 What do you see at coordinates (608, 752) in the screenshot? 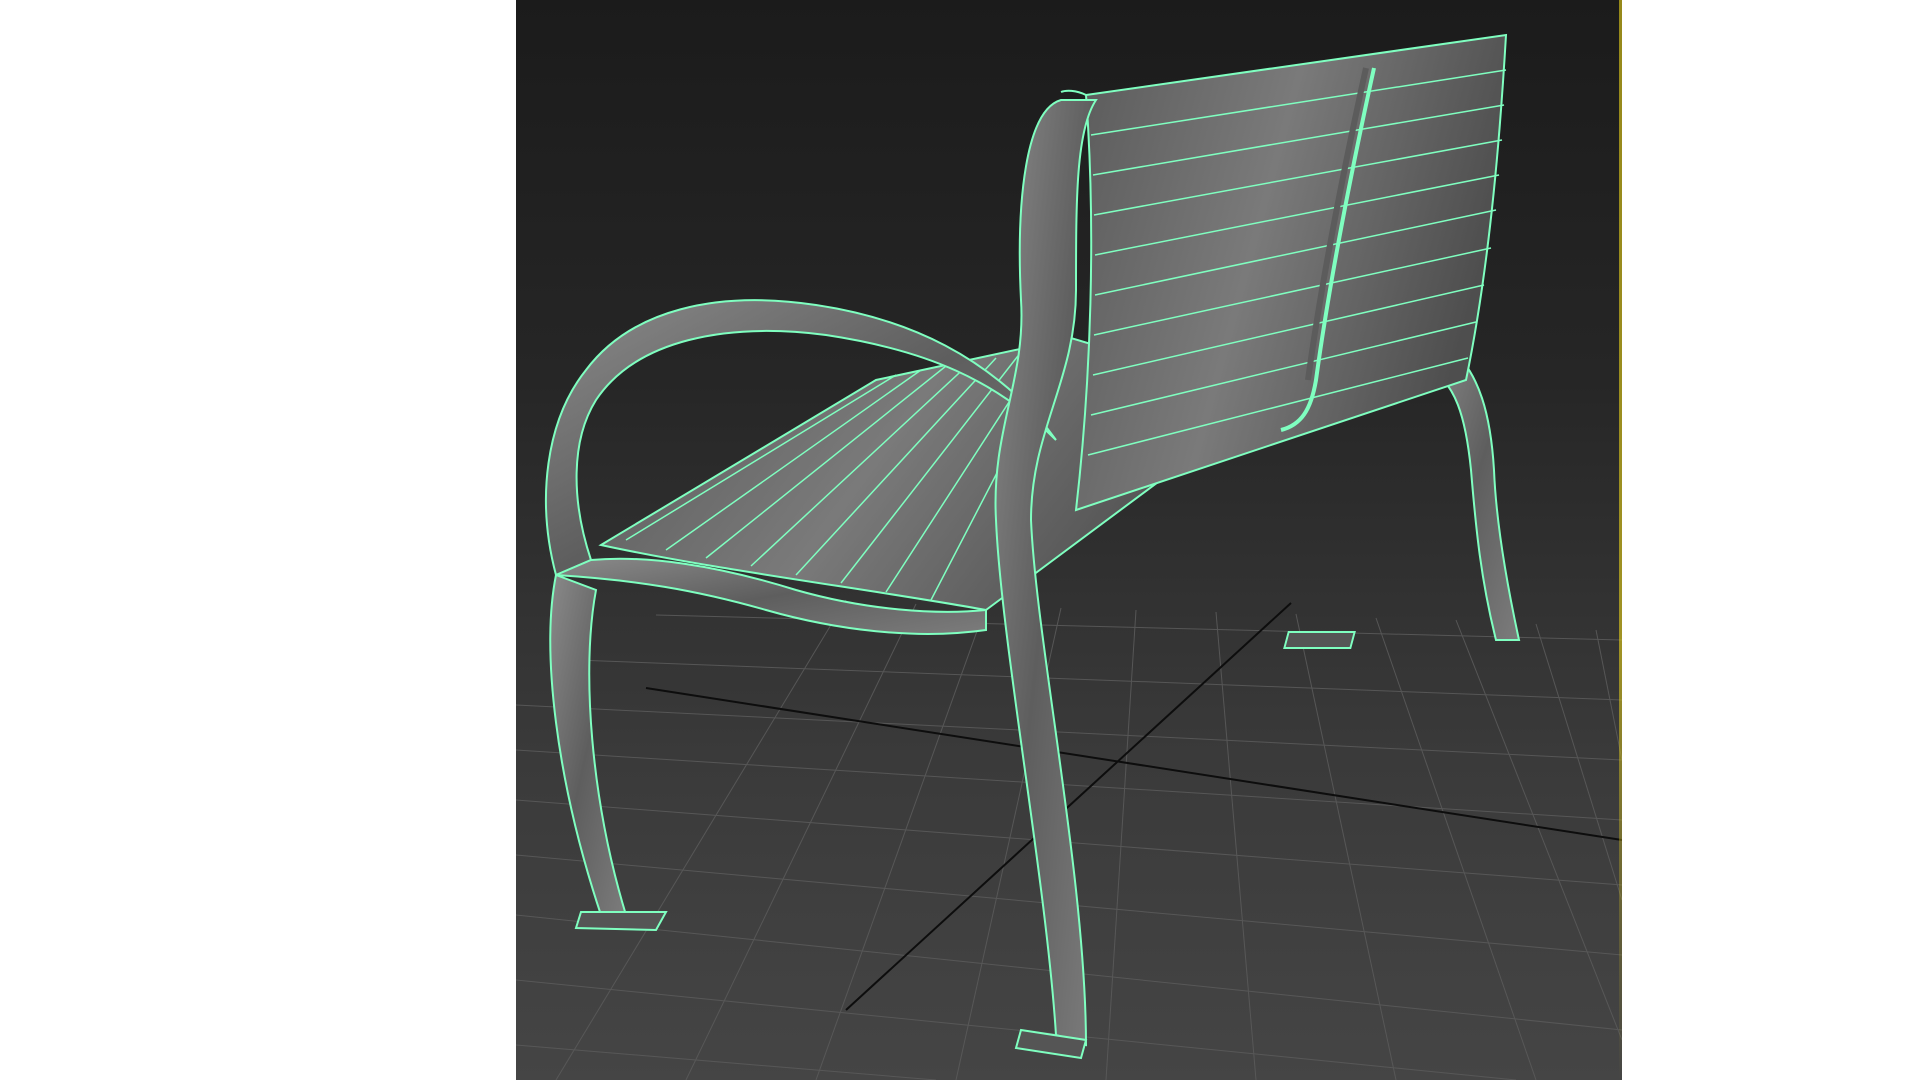
I see `bench-front-leg-left` at bounding box center [608, 752].